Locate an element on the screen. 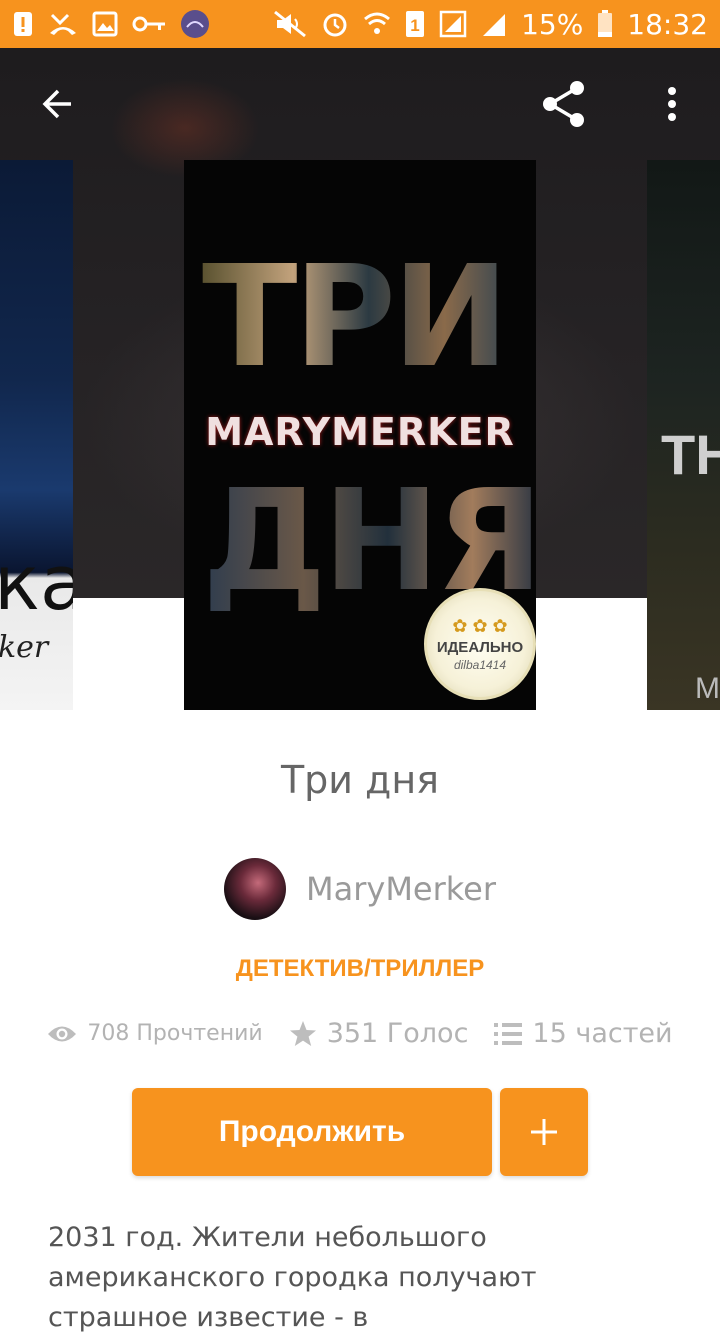 The height and width of the screenshot is (1338, 720). story-title: Три дня is located at coordinates (360, 780).